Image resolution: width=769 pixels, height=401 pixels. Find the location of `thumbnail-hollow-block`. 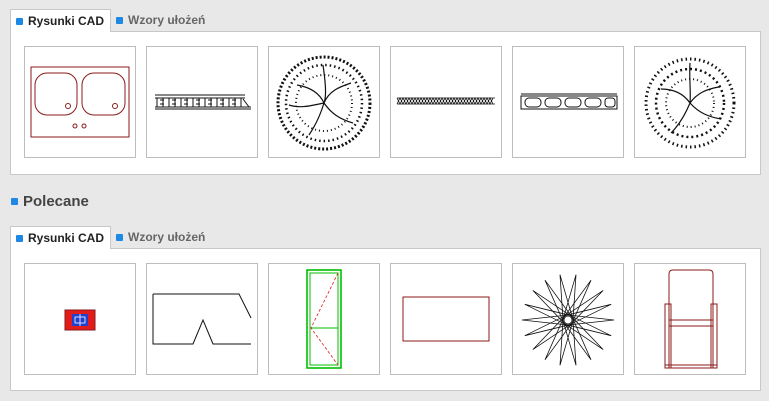

thumbnail-hollow-block is located at coordinates (568, 102).